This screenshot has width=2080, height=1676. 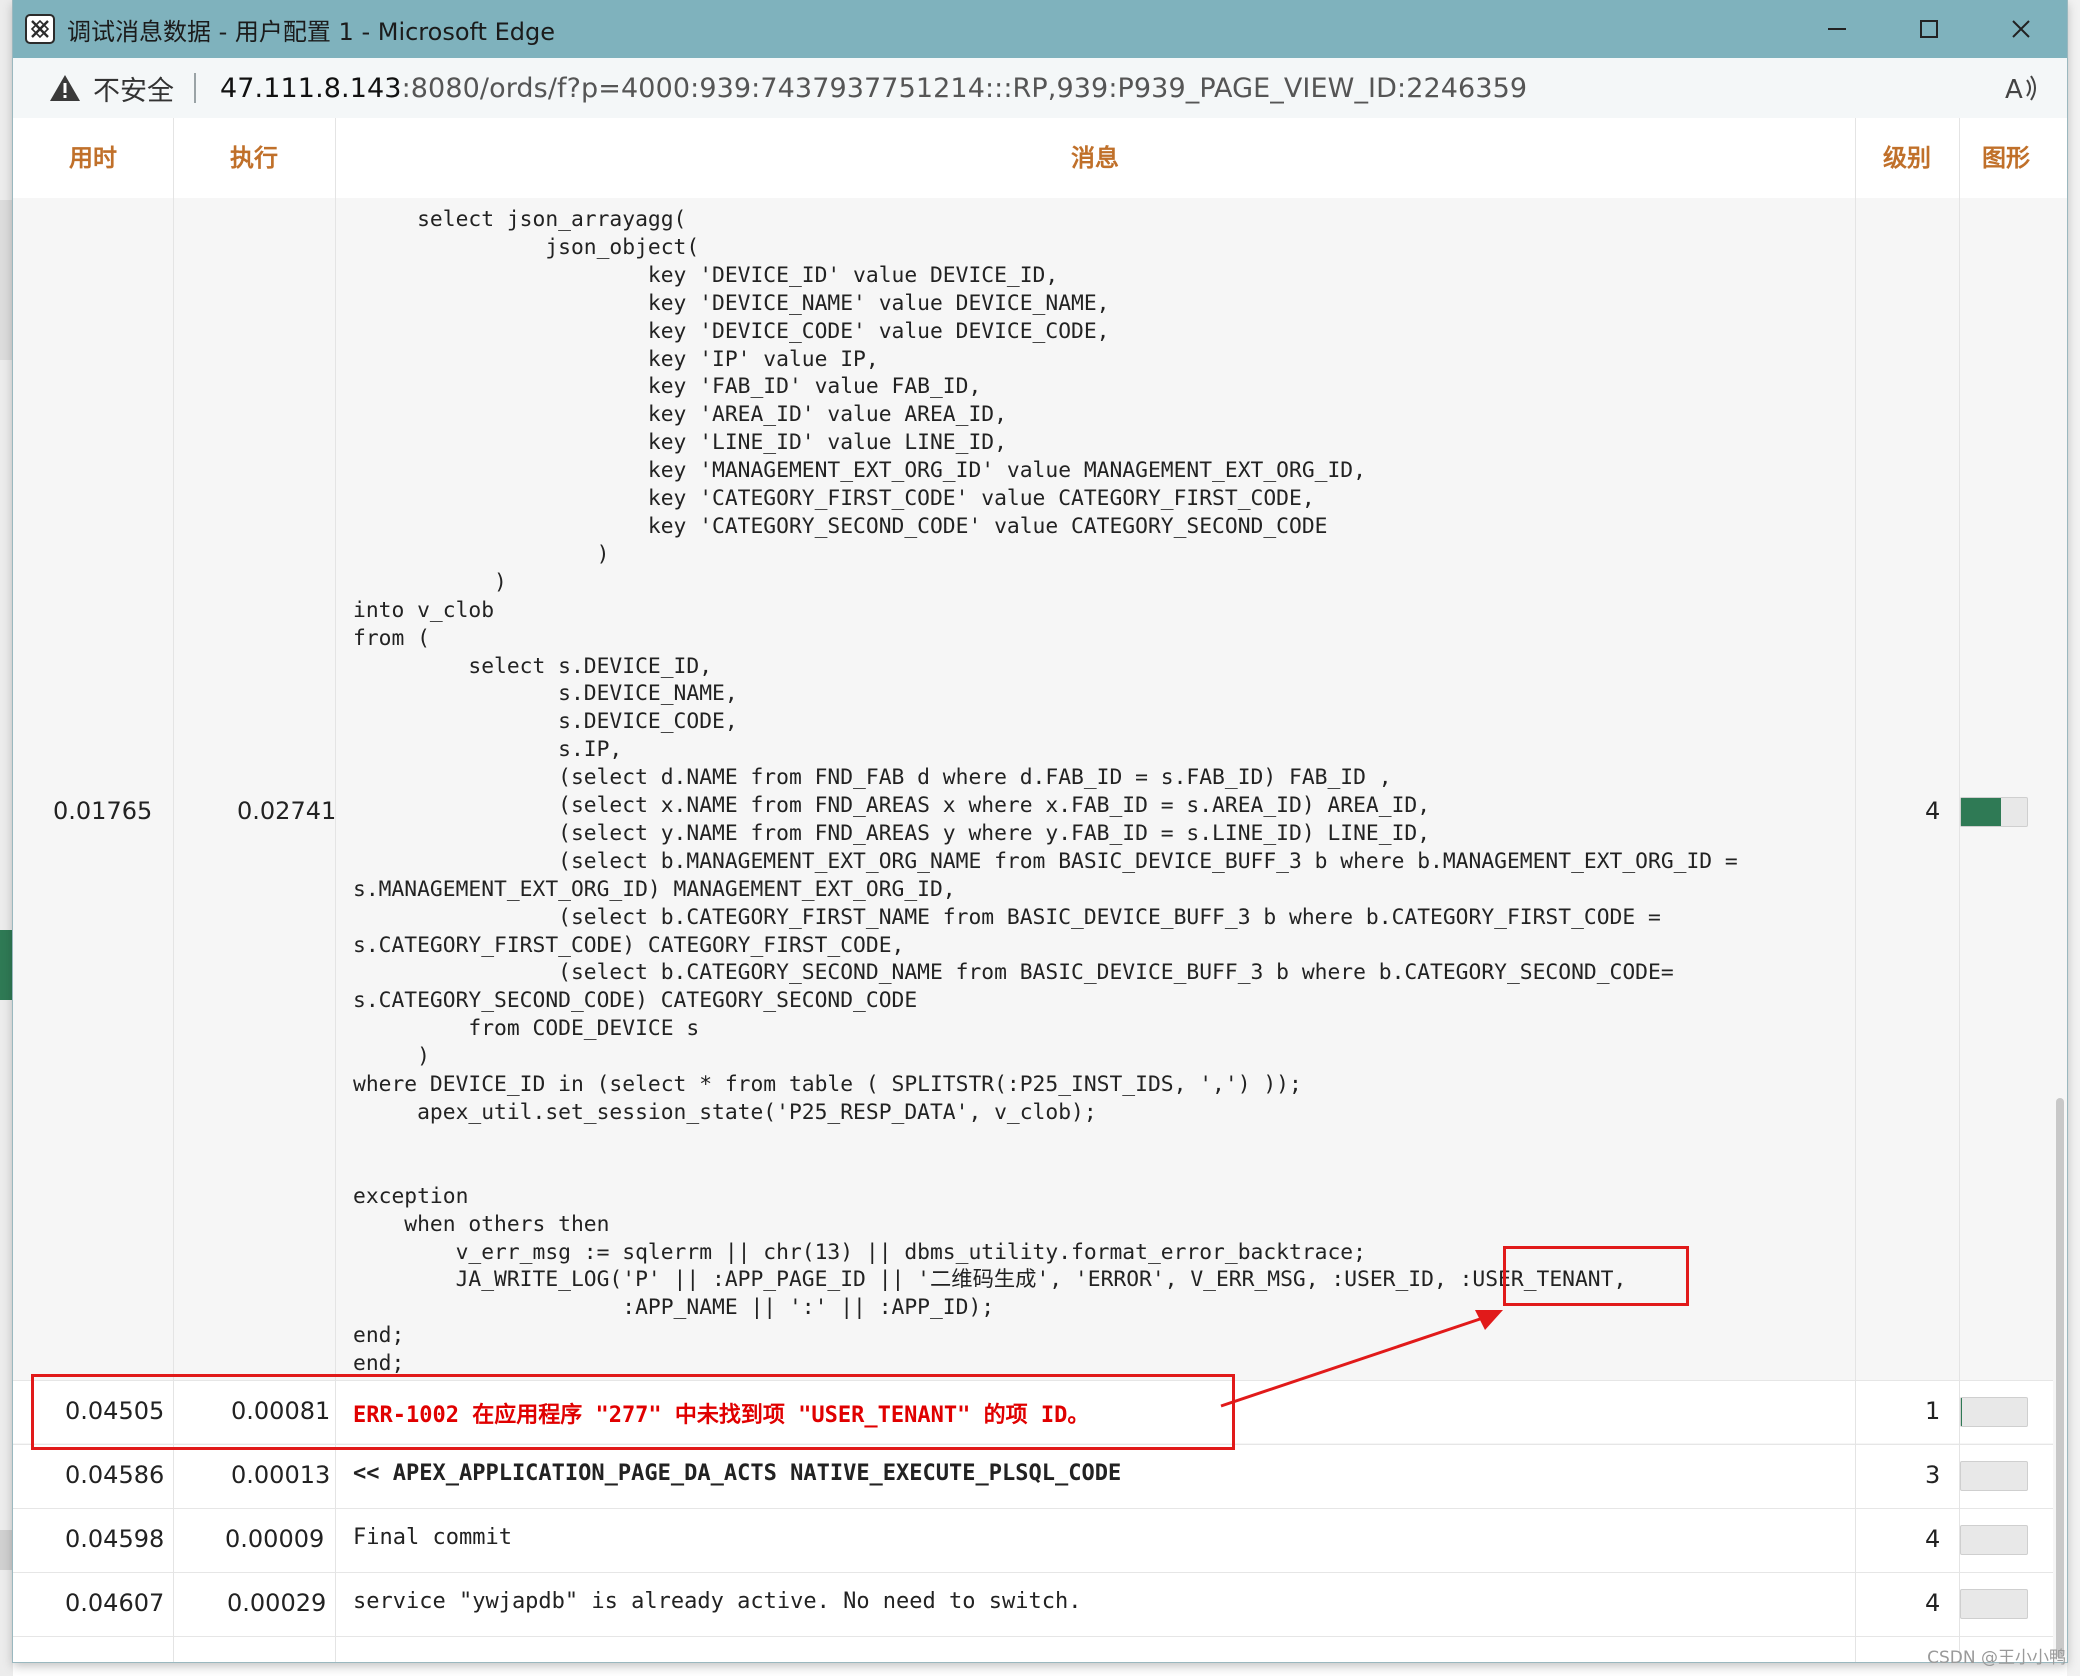 I want to click on highlight-error-row, so click(x=633, y=1412).